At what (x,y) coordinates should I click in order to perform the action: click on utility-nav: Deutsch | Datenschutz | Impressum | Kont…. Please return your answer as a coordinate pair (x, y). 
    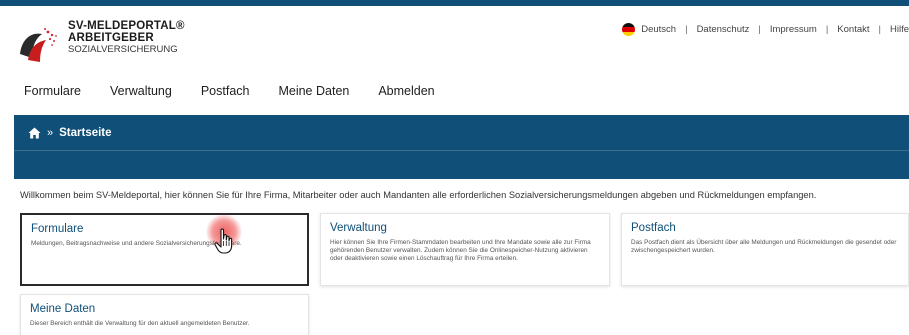
    Looking at the image, I should click on (765, 29).